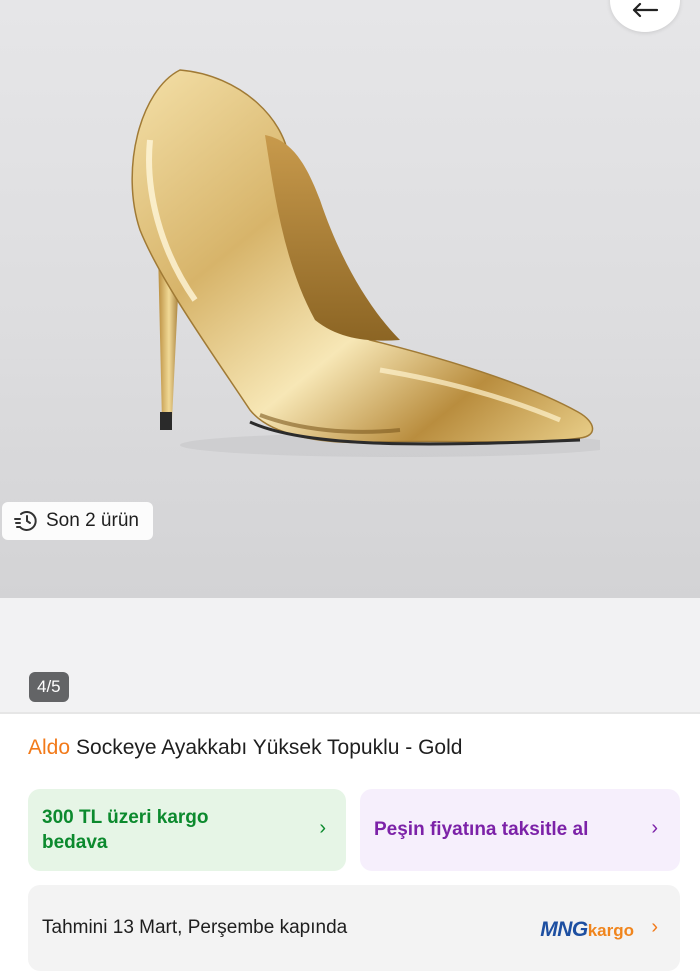 Image resolution: width=700 pixels, height=980 pixels. I want to click on free-shipping-card: 300 TL üzeri kargo bedava ›, so click(187, 830).